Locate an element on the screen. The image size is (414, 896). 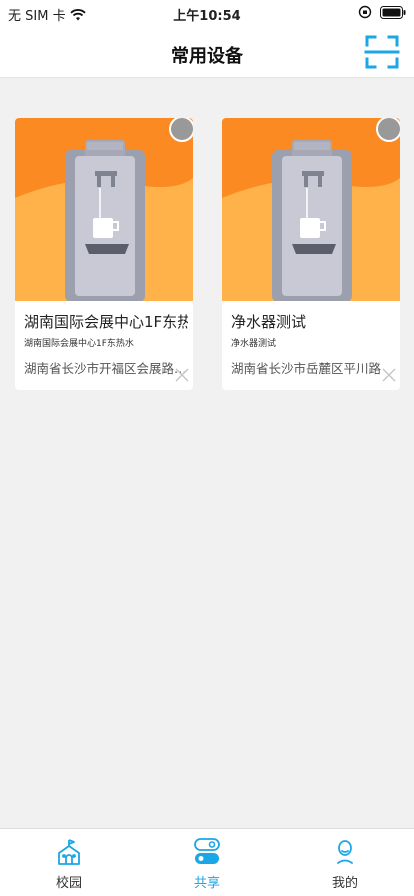
tab-campus: 校园 is located at coordinates (69, 862).